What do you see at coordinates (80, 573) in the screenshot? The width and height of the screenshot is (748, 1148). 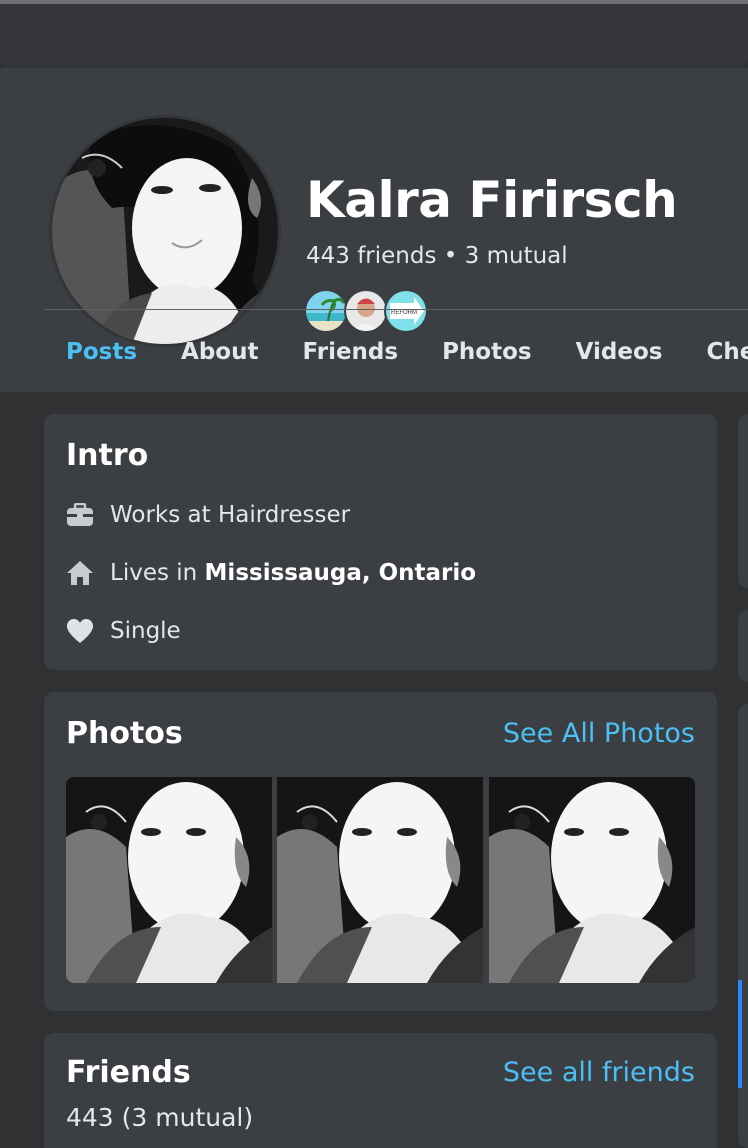 I see `home-icon` at bounding box center [80, 573].